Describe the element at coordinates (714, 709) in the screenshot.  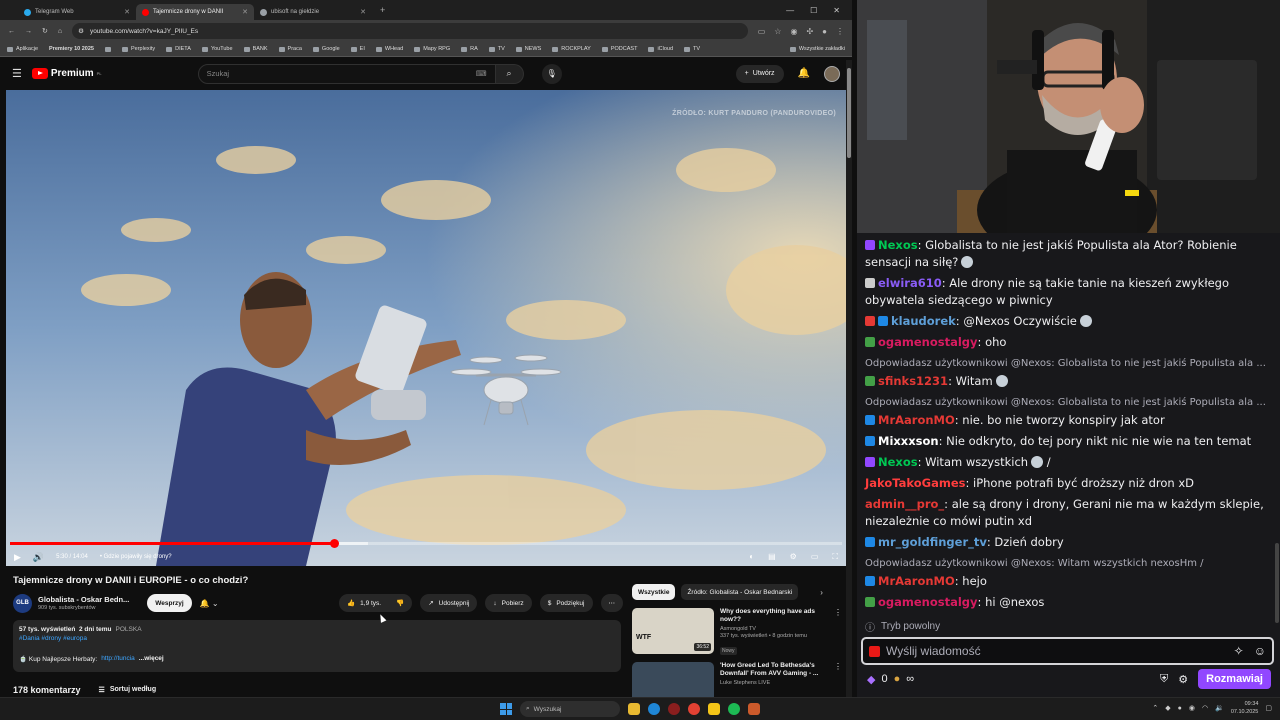
I see `notes-icon` at that location.